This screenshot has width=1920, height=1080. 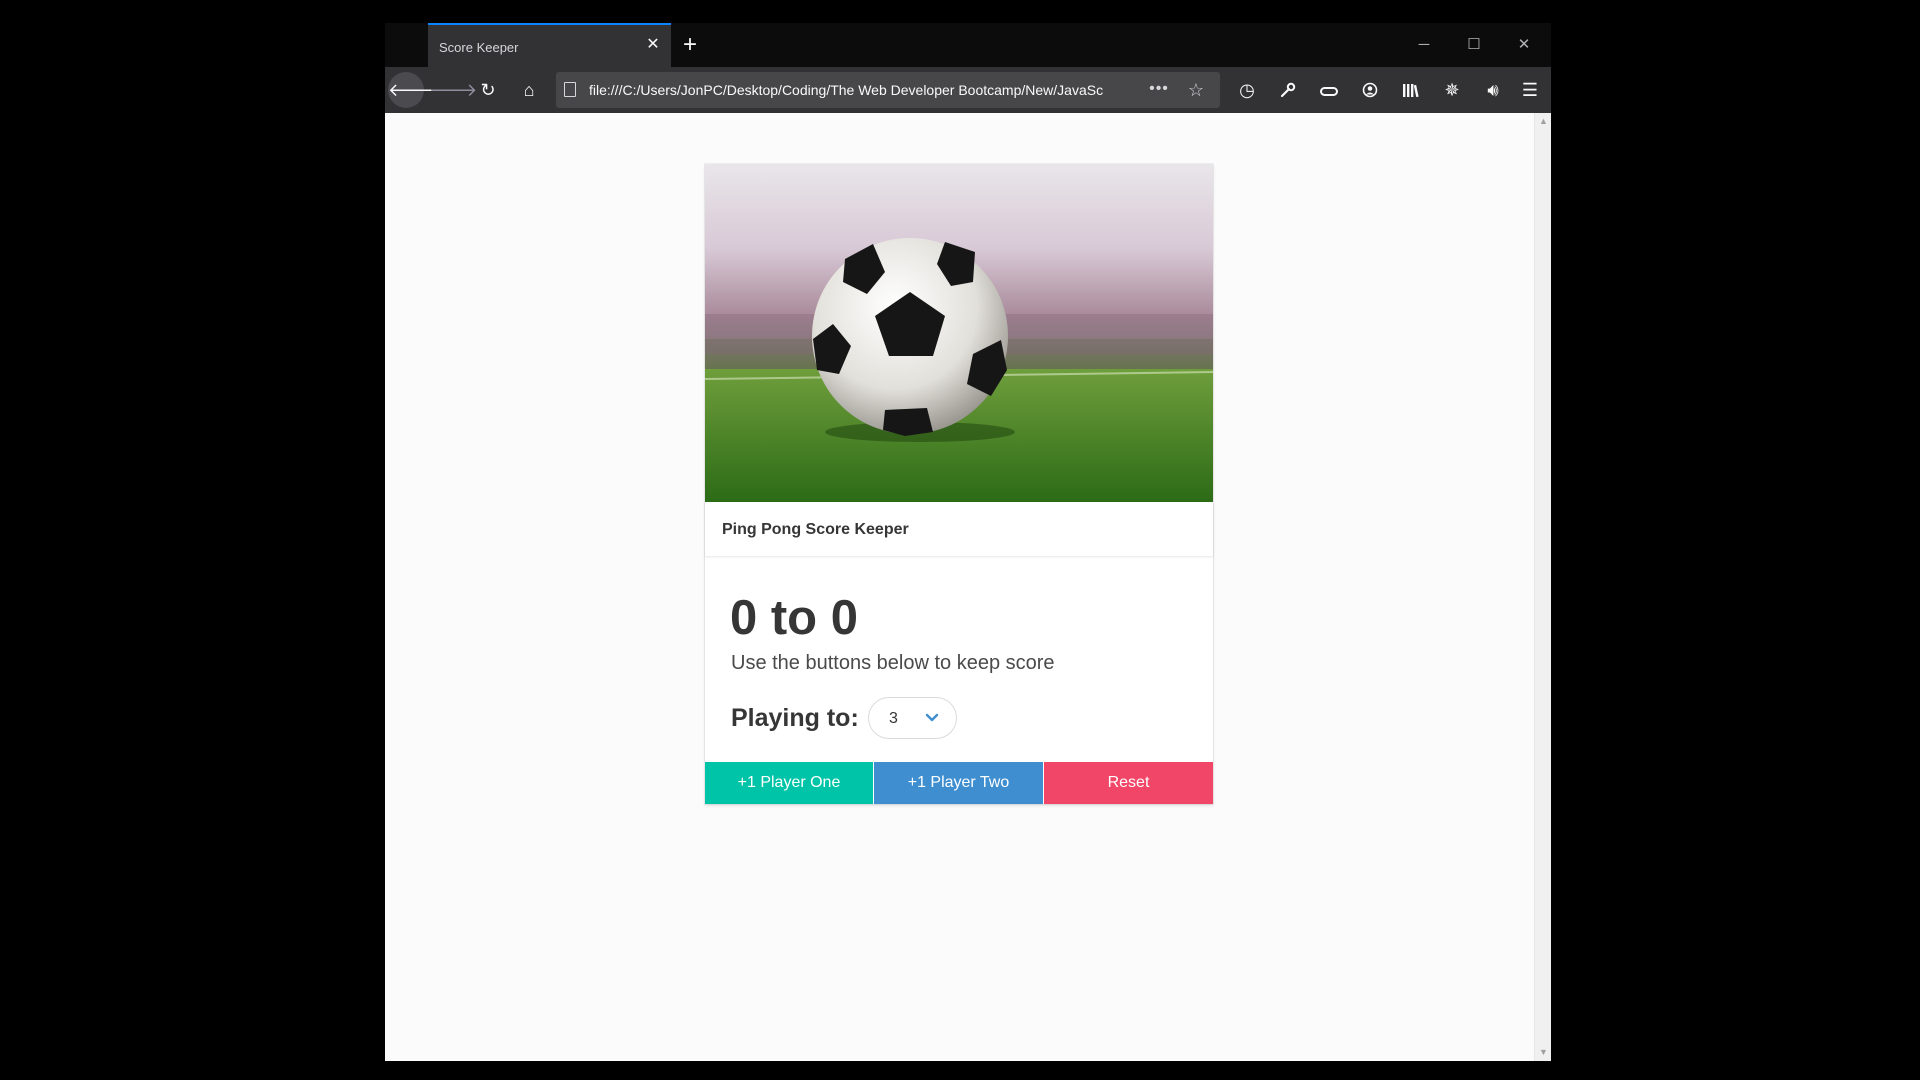 I want to click on minimize-icon: ─, so click(x=1424, y=45).